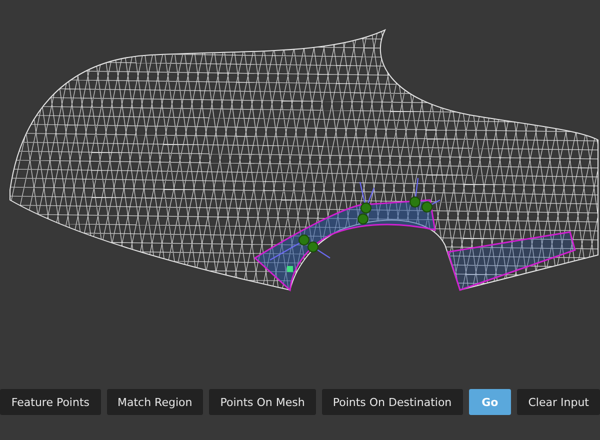 Image resolution: width=600 pixels, height=440 pixels. I want to click on toolbar-button: Match Region, so click(155, 402).